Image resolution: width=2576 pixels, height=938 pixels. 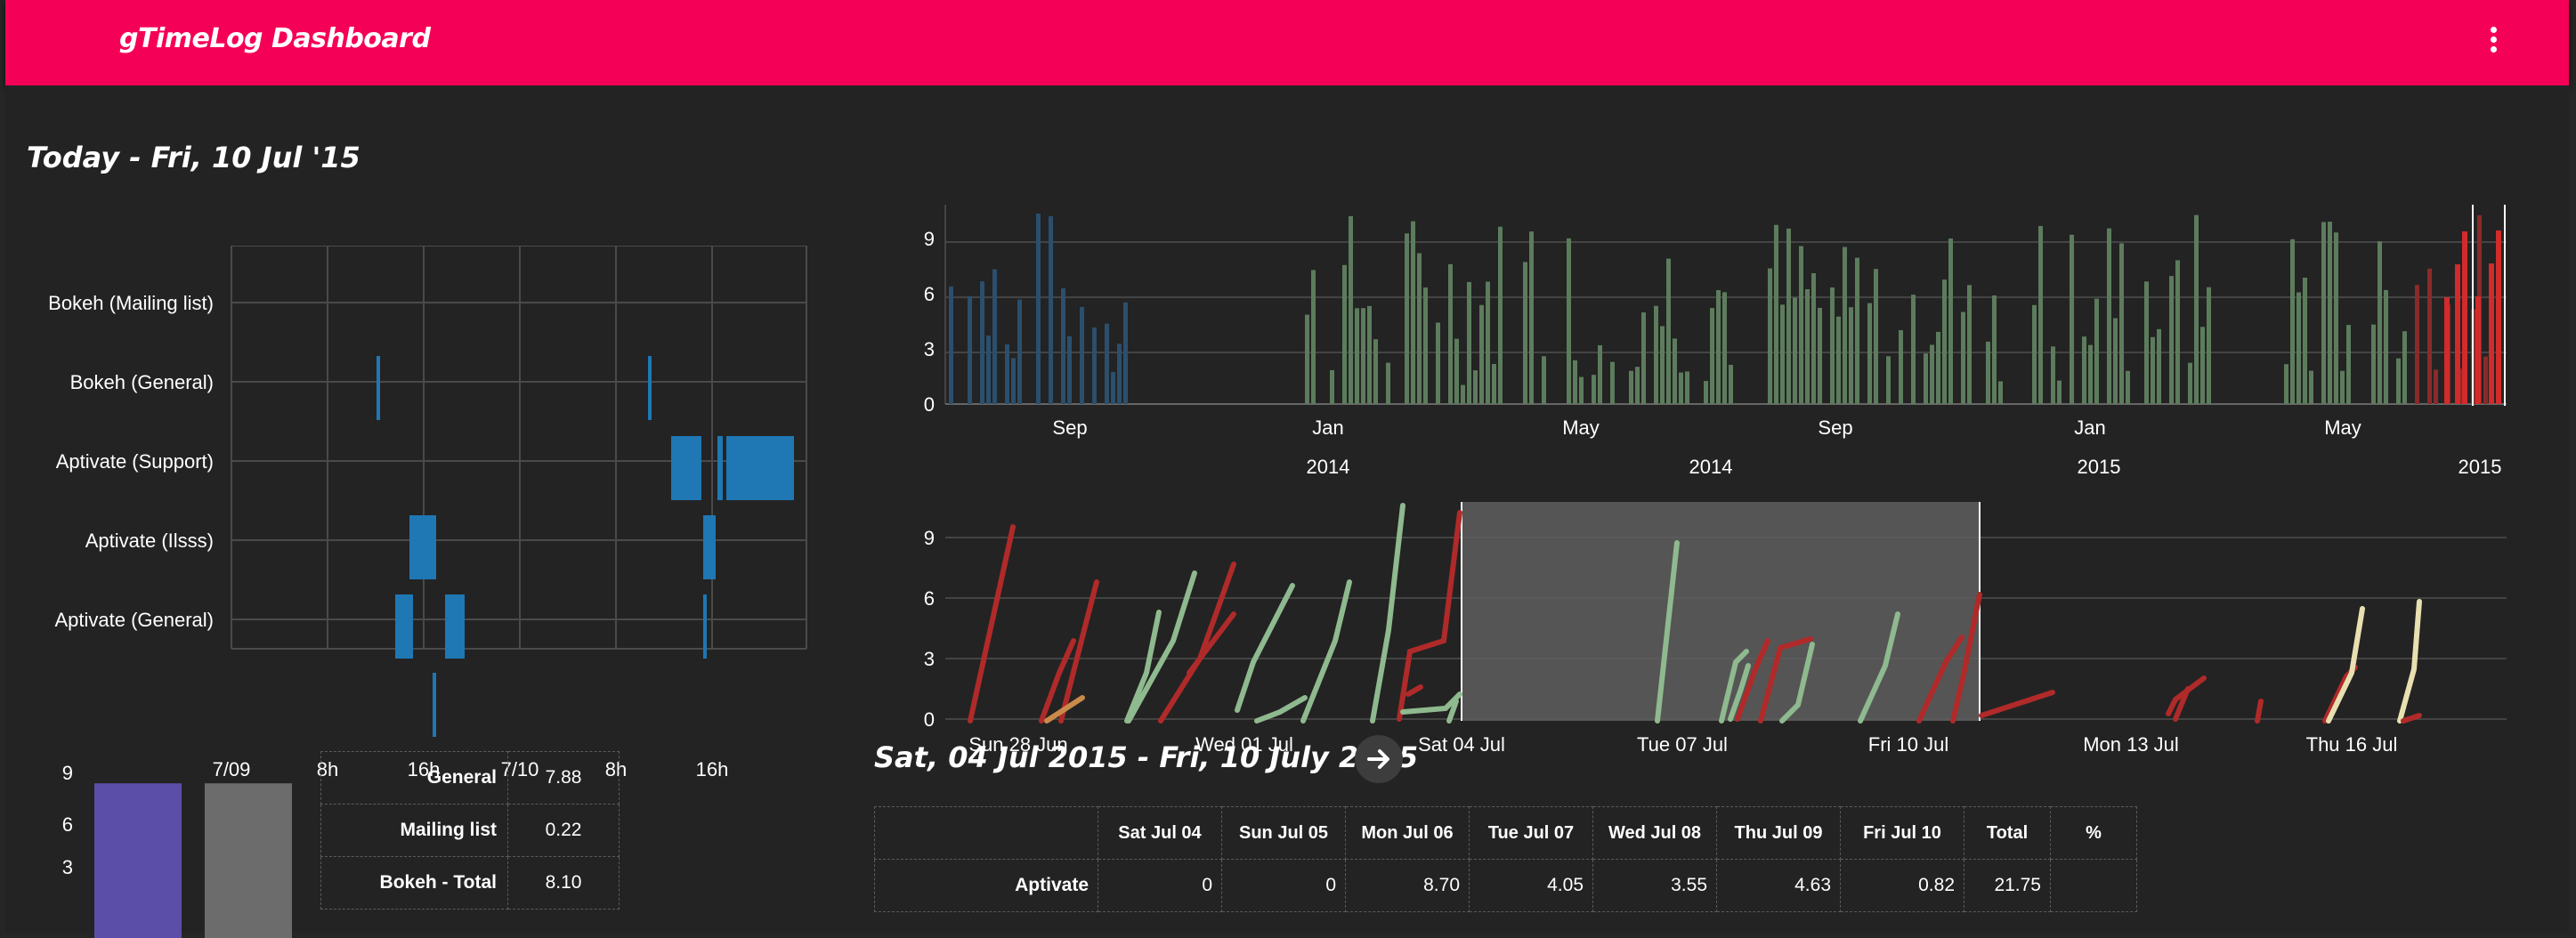 What do you see at coordinates (563, 883) in the screenshot?
I see `row-value: 8.10` at bounding box center [563, 883].